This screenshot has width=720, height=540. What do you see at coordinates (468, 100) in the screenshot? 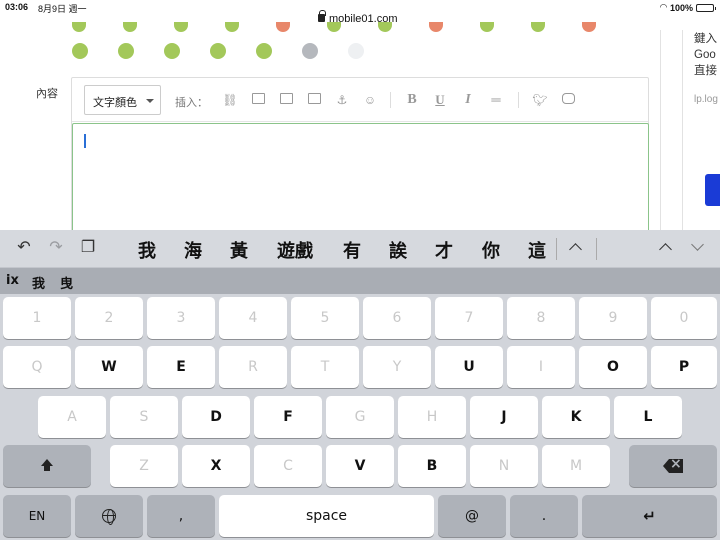
I see `italic-icon: I` at bounding box center [468, 100].